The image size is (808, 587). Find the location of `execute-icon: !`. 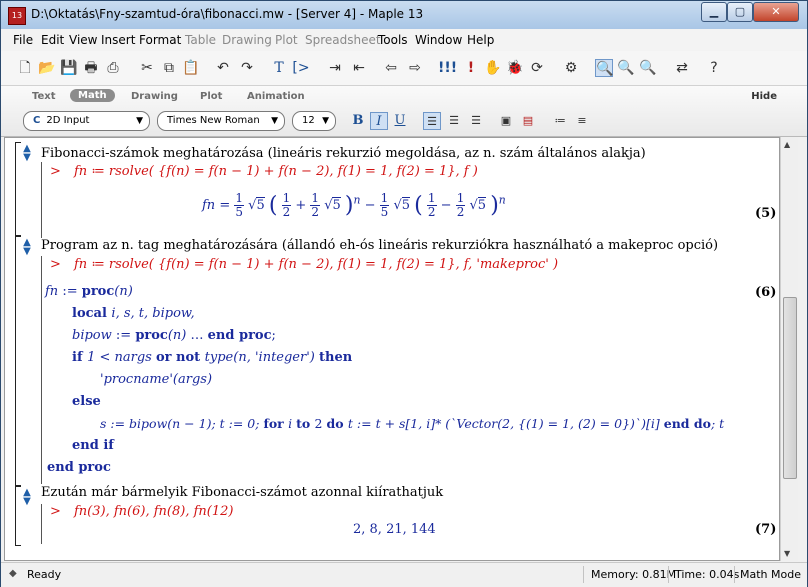

execute-icon: ! is located at coordinates (471, 68).